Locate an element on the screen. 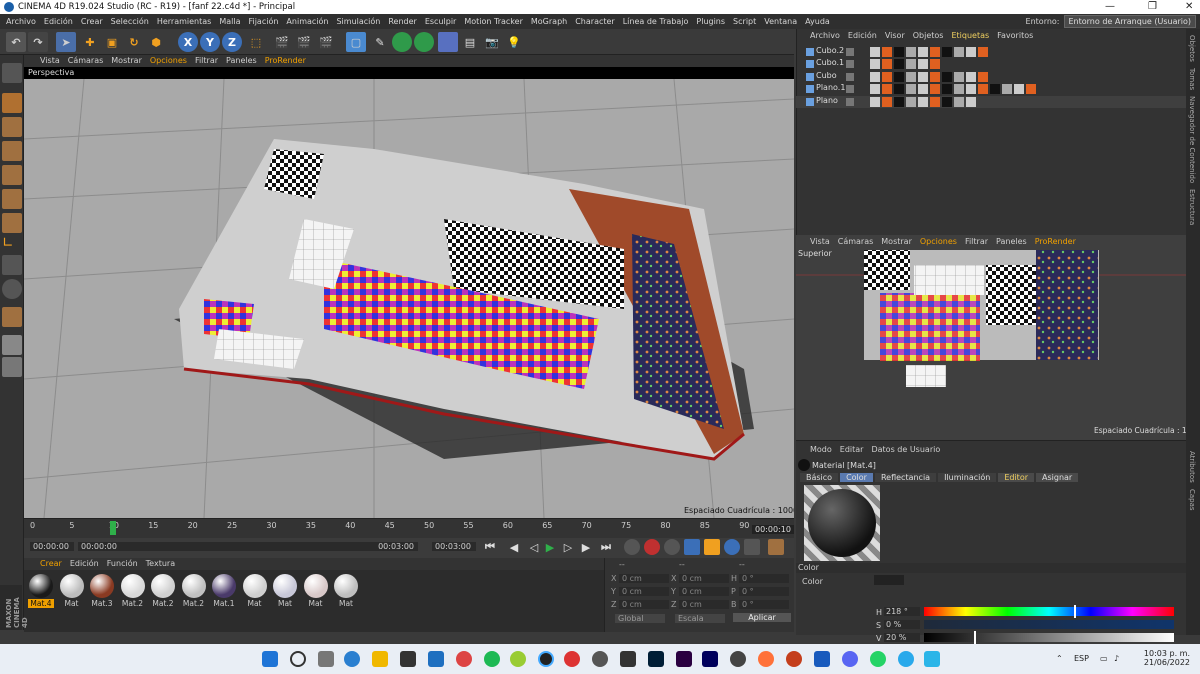  attribute-tab: Asignar is located at coordinates (1057, 477).